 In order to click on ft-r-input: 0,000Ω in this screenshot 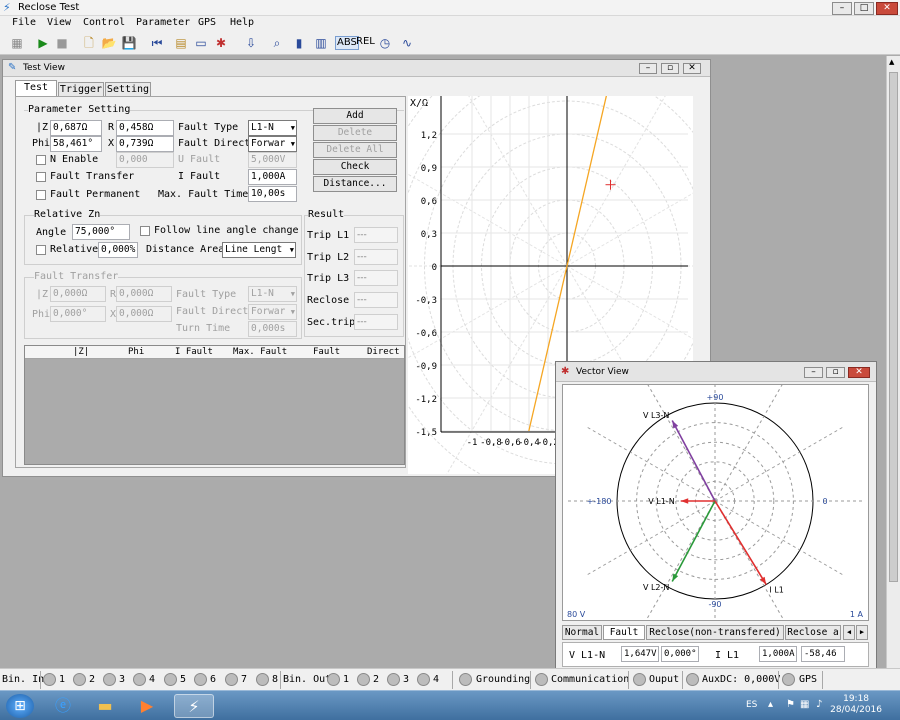, I will do `click(144, 294)`.